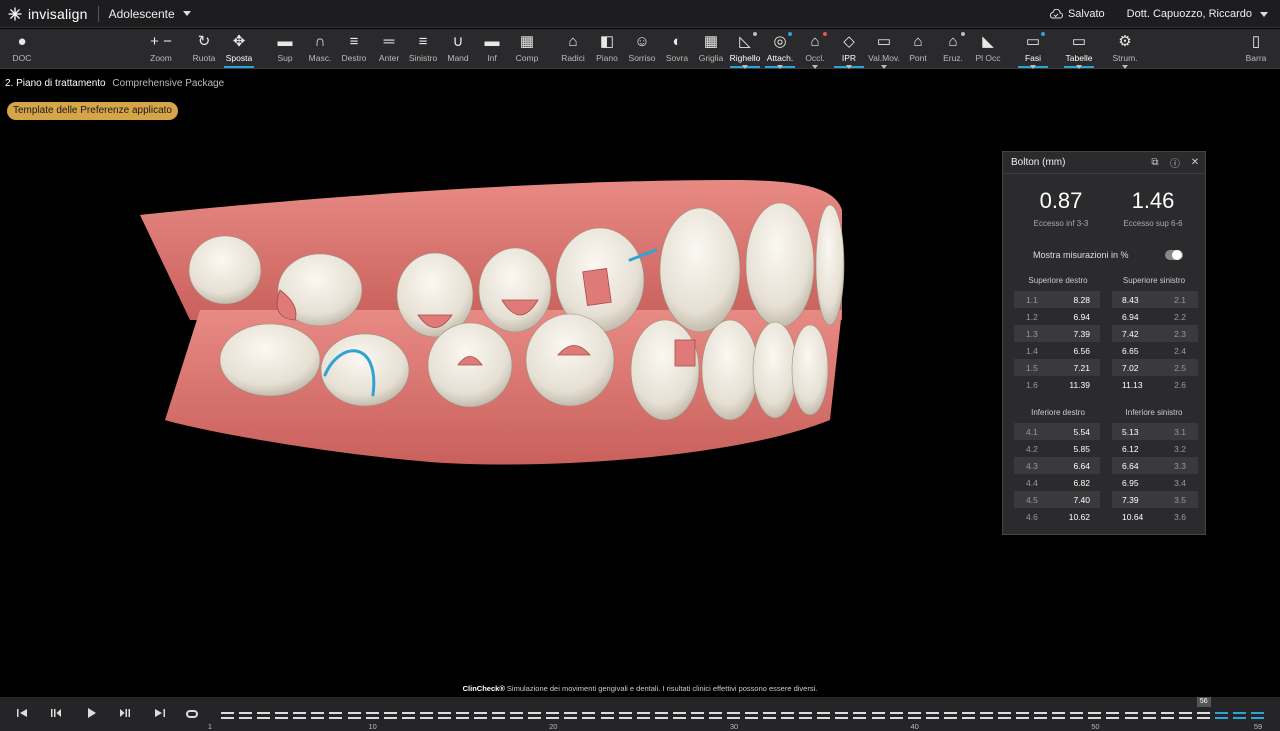 The width and height of the screenshot is (1280, 731). Describe the element at coordinates (92, 713) in the screenshot. I see `play-button` at that location.